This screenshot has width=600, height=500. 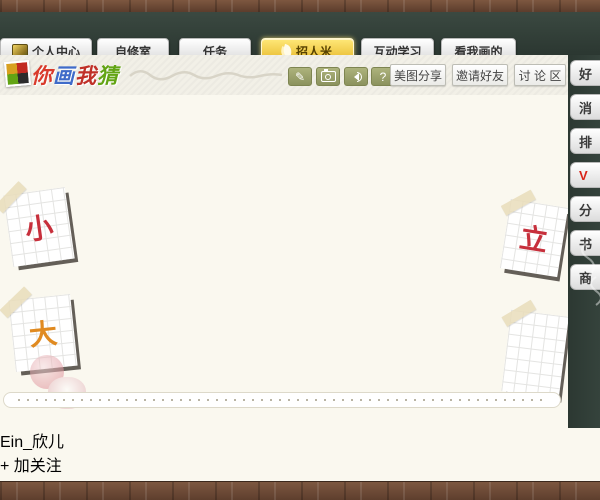 I want to click on side-label: 分, so click(x=586, y=210).